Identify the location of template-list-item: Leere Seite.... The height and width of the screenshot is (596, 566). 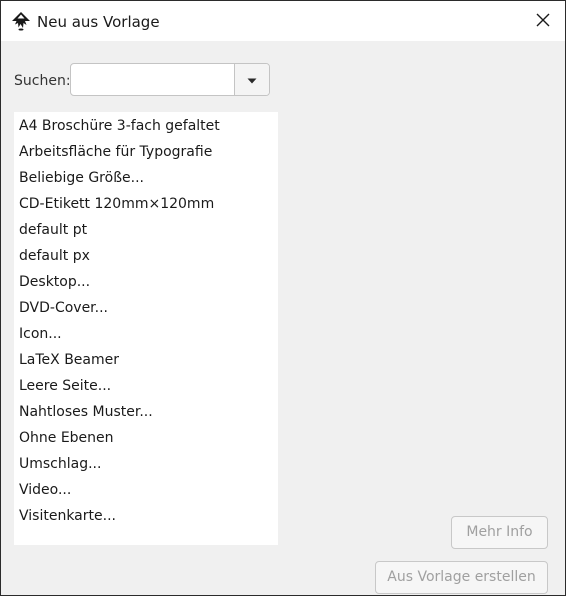
(146, 386).